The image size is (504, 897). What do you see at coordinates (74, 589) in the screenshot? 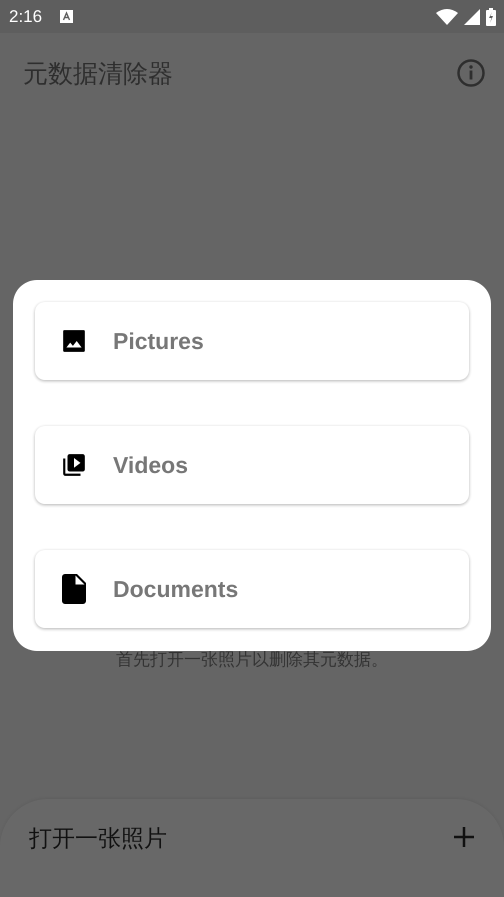
I see `document-icon` at bounding box center [74, 589].